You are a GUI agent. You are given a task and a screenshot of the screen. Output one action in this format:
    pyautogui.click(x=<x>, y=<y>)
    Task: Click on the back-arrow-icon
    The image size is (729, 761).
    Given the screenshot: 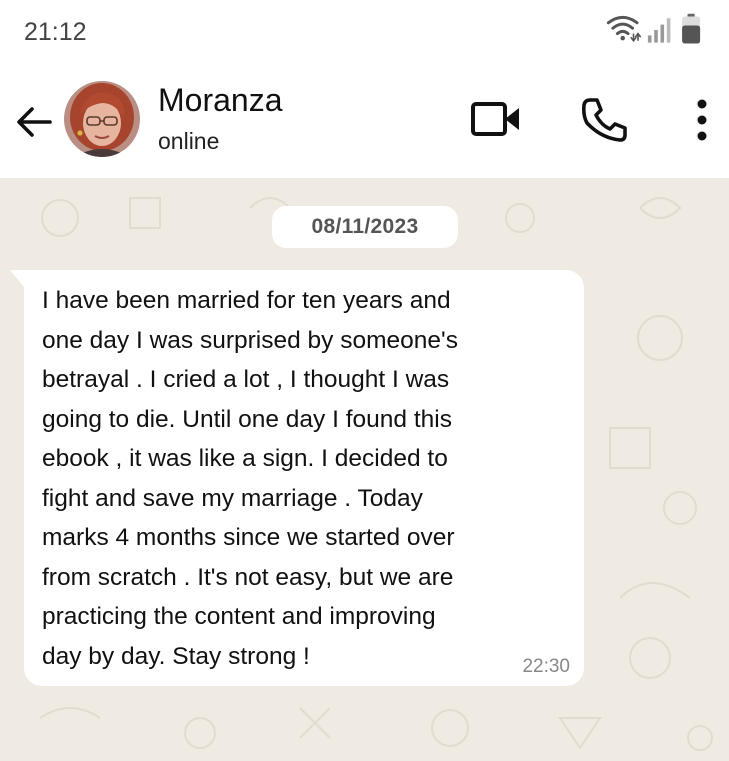 What is the action you would take?
    pyautogui.click(x=34, y=122)
    